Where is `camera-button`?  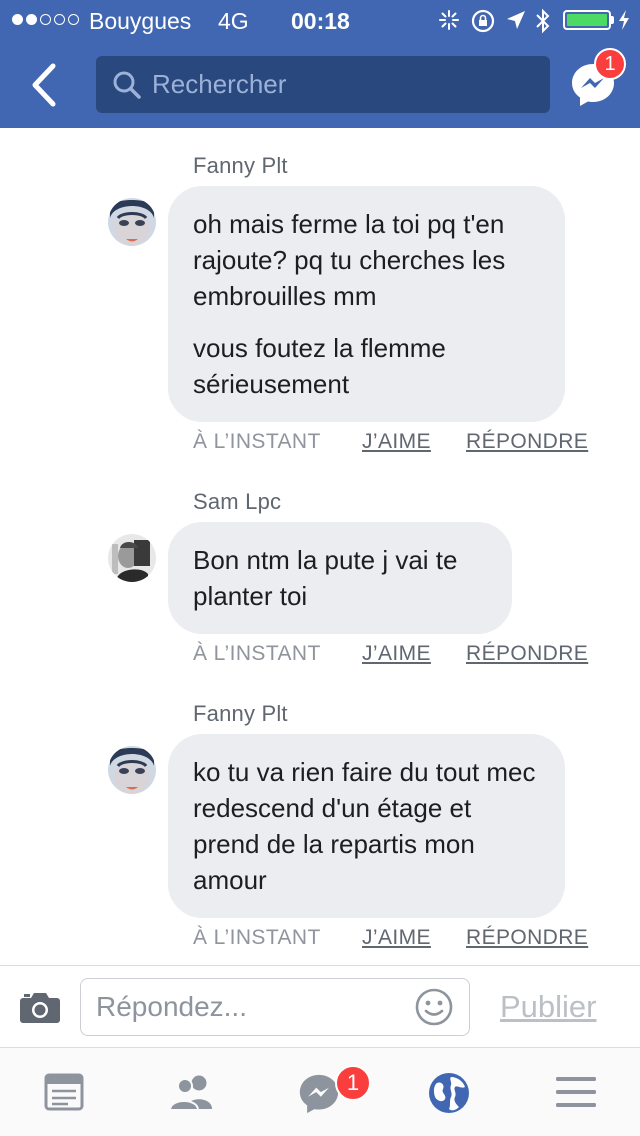 camera-button is located at coordinates (40, 1009).